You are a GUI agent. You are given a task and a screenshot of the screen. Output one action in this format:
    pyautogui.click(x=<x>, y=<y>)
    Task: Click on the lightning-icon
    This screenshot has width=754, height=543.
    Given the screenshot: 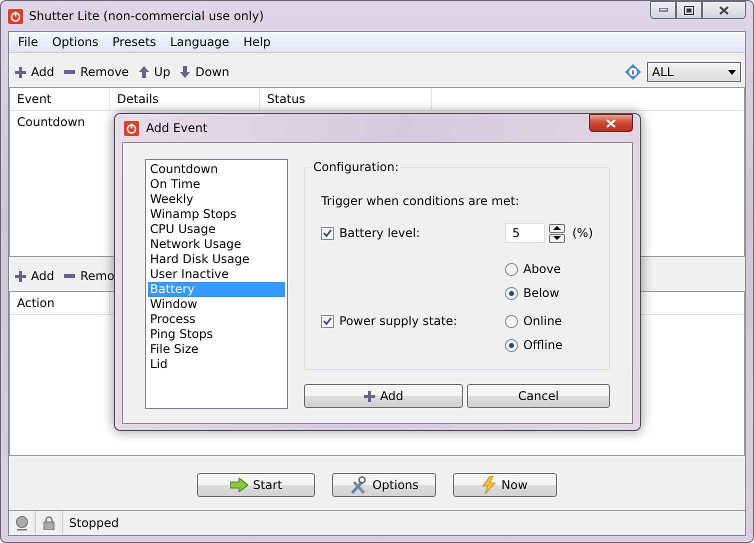 What is the action you would take?
    pyautogui.click(x=489, y=485)
    